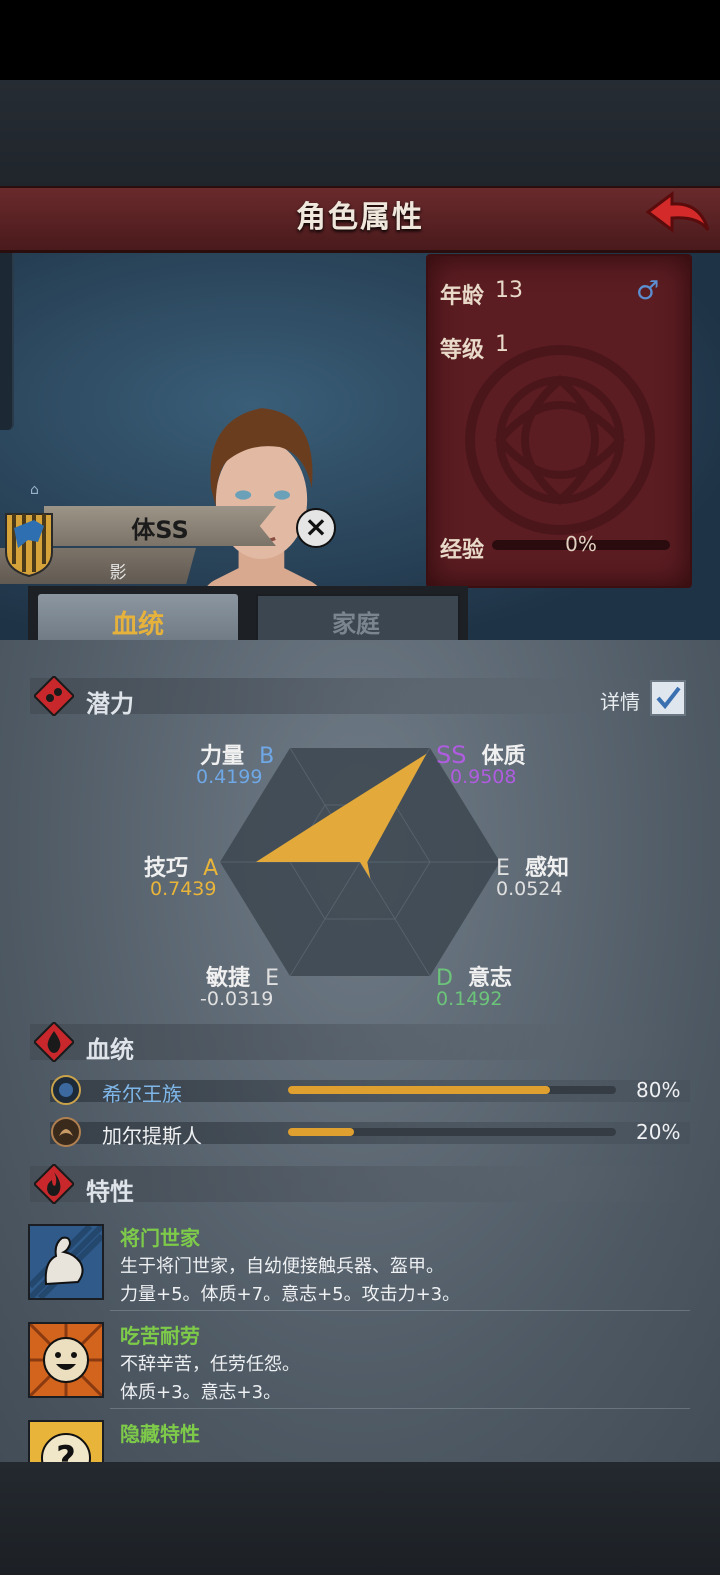 The image size is (720, 1575). I want to click on trait-description: 生于将门世家，自幼便接触兵器、盔甲。, so click(282, 1266).